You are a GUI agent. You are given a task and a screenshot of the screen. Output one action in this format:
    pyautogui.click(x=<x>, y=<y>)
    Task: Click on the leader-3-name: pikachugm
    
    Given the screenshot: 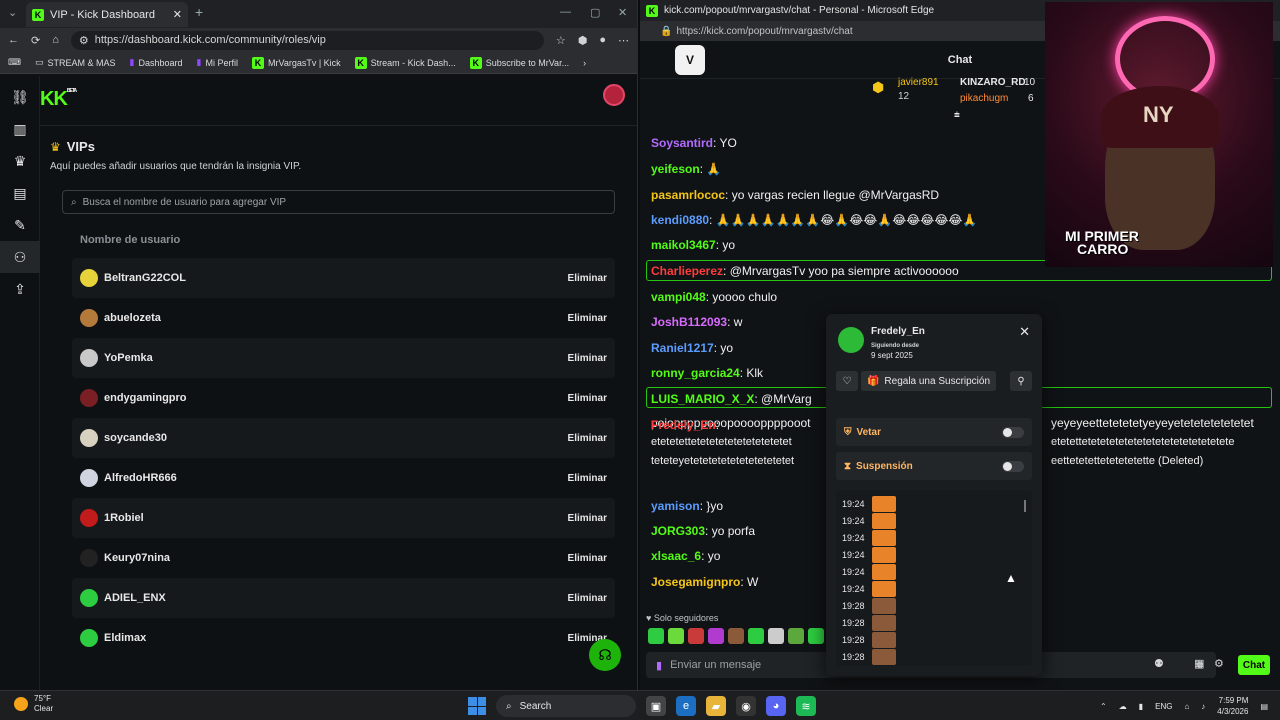 What is the action you would take?
    pyautogui.click(x=984, y=98)
    